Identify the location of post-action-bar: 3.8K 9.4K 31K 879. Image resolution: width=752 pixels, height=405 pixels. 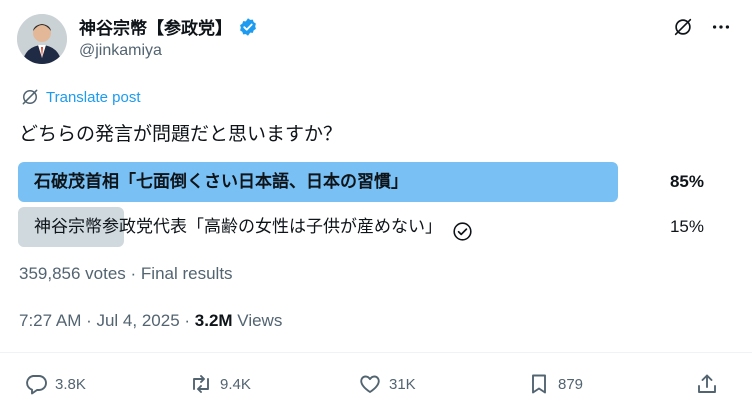
(376, 386).